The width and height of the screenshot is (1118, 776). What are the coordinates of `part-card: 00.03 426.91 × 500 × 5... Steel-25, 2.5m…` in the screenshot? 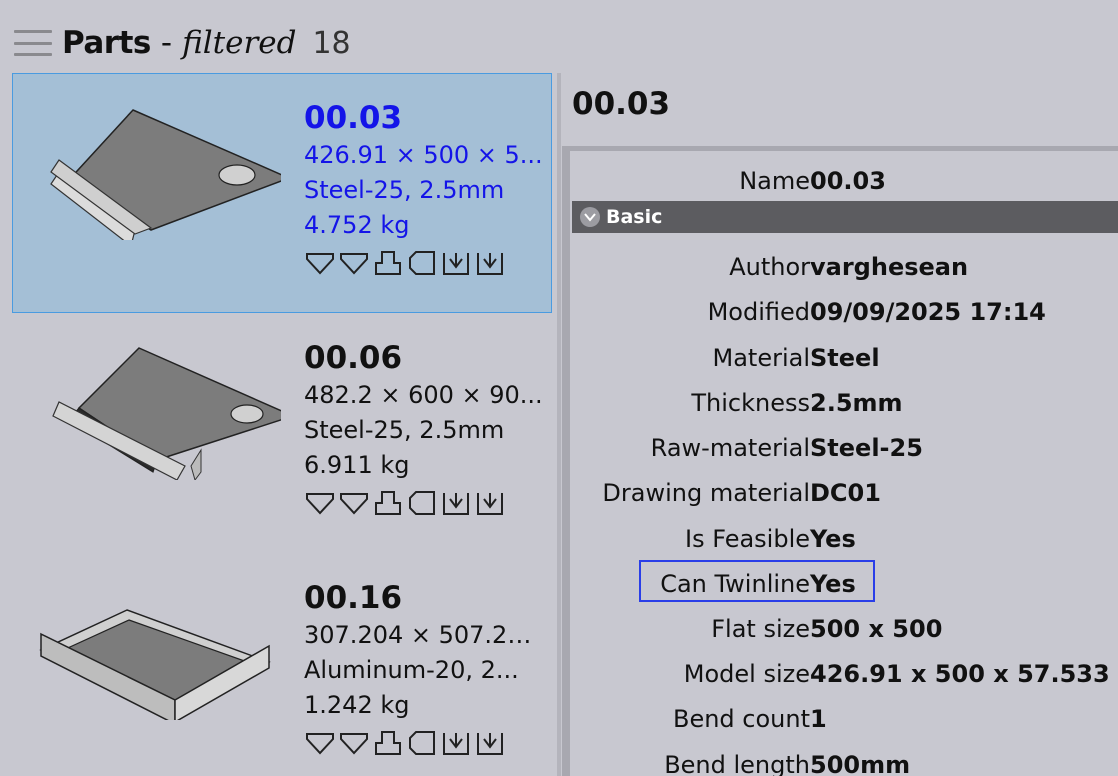 It's located at (282, 193).